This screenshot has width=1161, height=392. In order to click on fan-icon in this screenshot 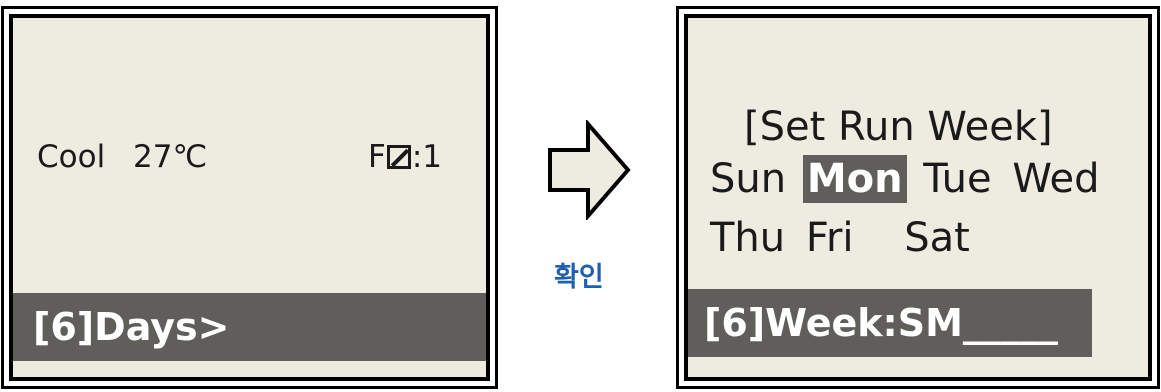, I will do `click(398, 157)`.